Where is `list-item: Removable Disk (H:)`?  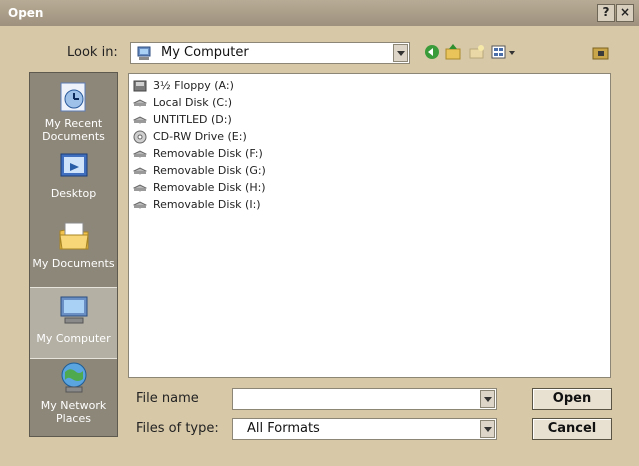
list-item: Removable Disk (H:) is located at coordinates (199, 187).